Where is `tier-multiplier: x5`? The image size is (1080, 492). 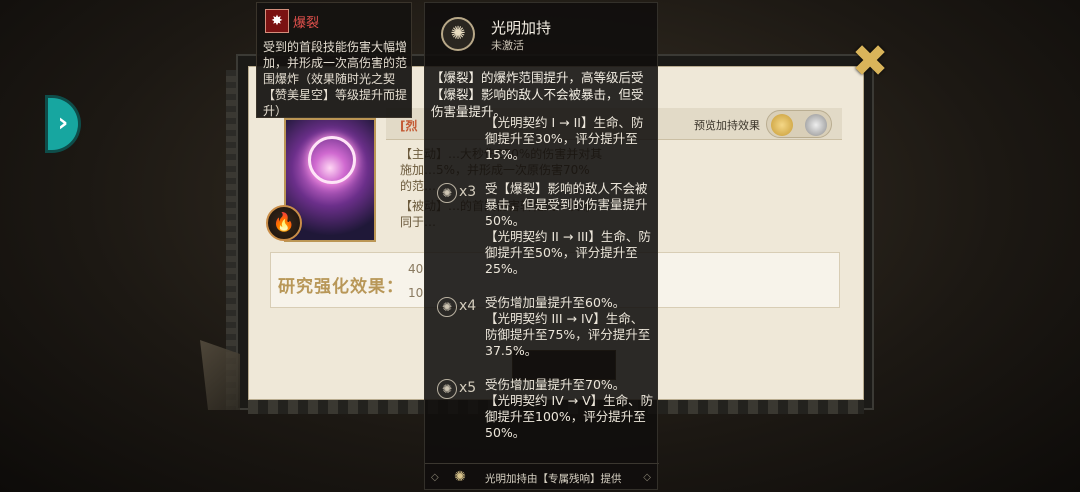
tier-multiplier: x5 is located at coordinates (468, 388).